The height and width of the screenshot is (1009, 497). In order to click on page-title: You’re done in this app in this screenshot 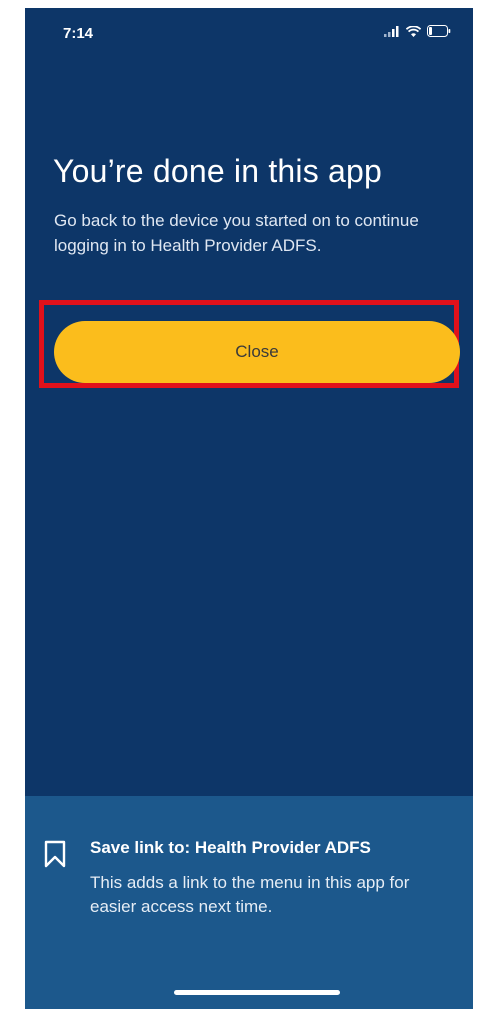, I will do `click(218, 171)`.